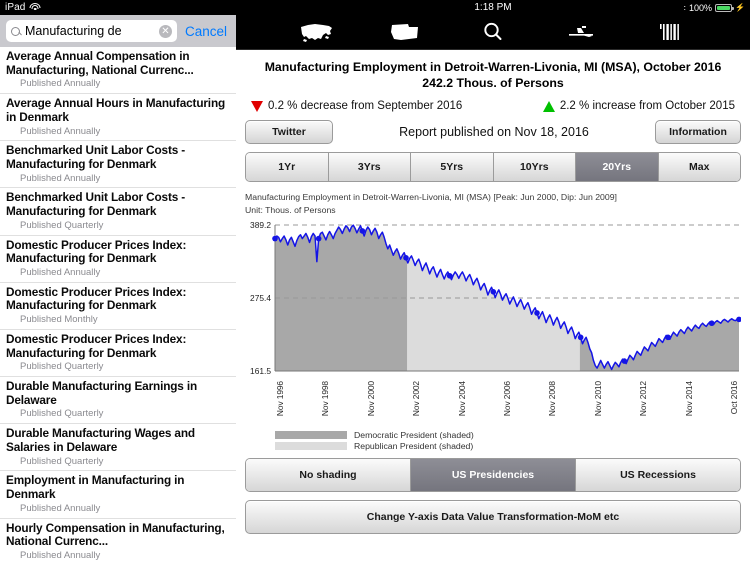 The width and height of the screenshot is (750, 563). Describe the element at coordinates (658, 475) in the screenshot. I see `shading-tab-us-recessions: US Recessions` at that location.